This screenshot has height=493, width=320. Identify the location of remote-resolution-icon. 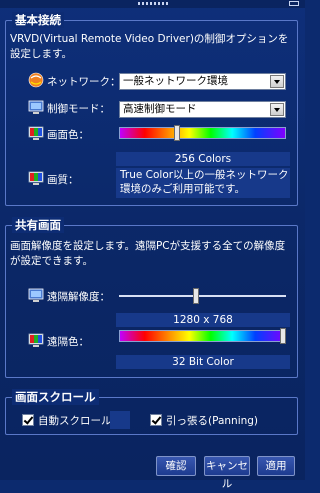
(36, 295).